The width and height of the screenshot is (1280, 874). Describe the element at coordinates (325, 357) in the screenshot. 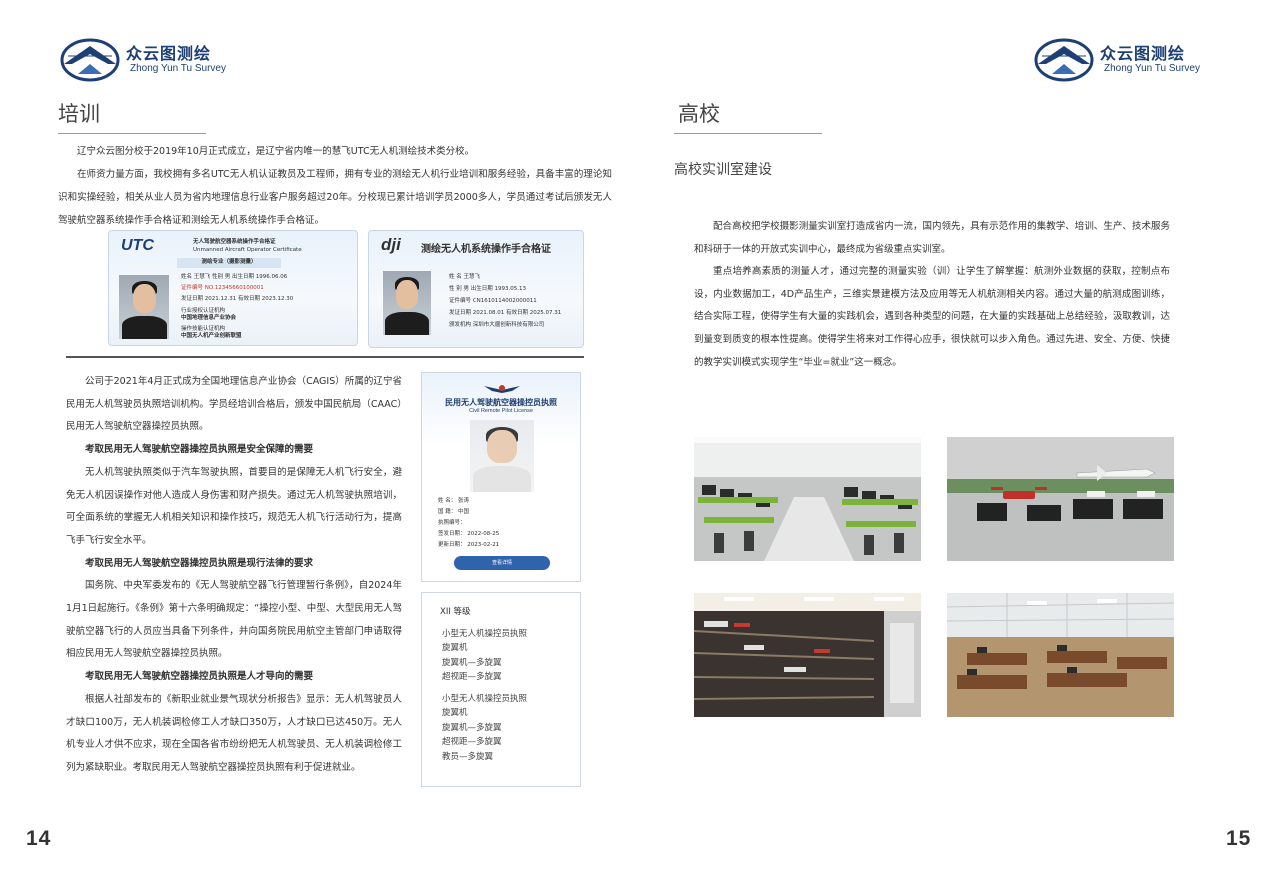

I see `section-divider` at that location.